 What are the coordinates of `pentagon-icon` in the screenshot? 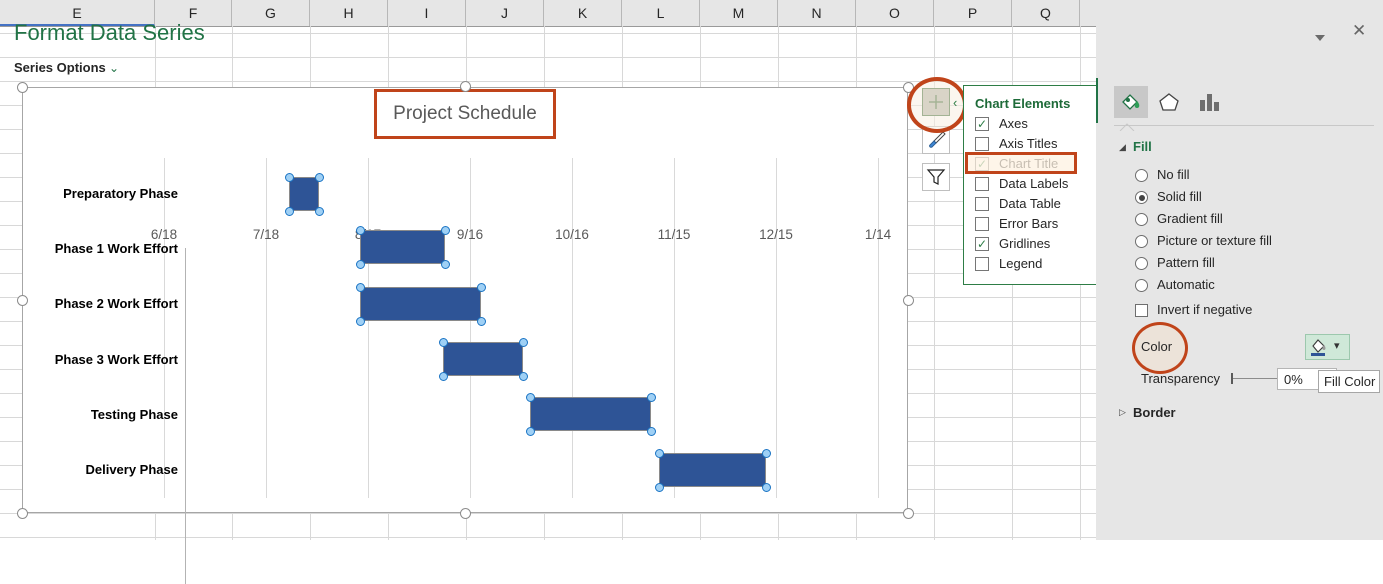 It's located at (1169, 102).